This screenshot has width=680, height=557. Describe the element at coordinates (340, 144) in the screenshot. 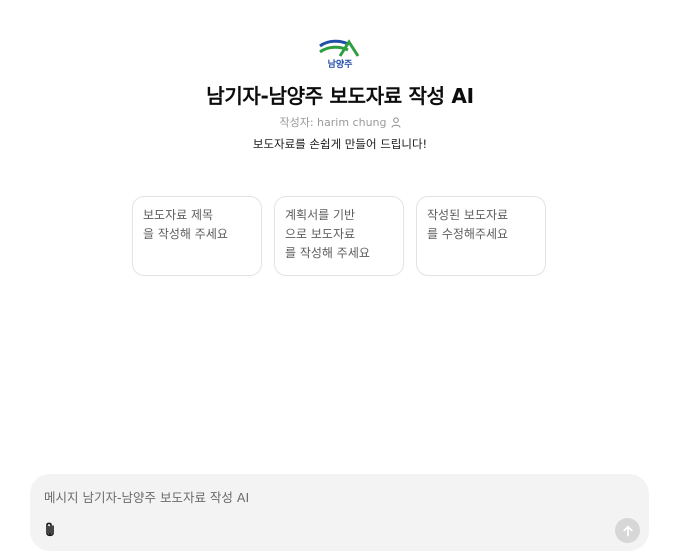

I see `gpt-description: 보도자료를 손쉽게 만들어 드립니다!` at that location.